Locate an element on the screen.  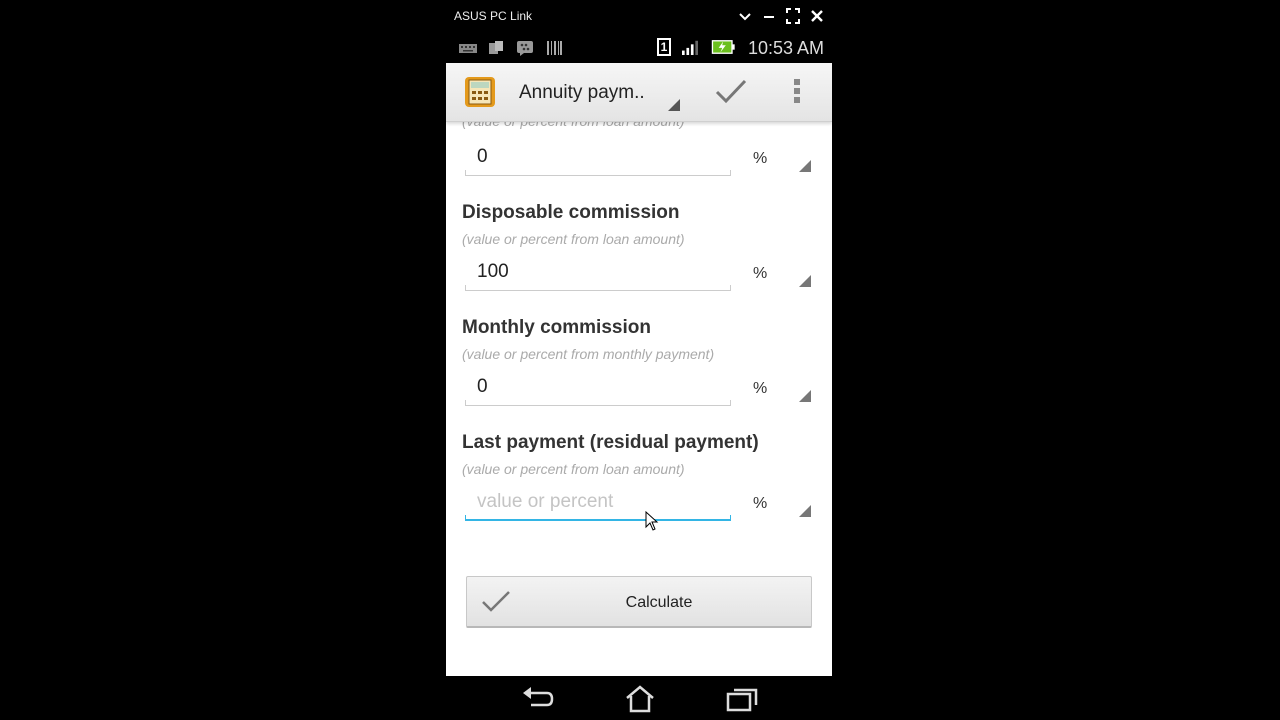
signal-icon is located at coordinates (690, 47).